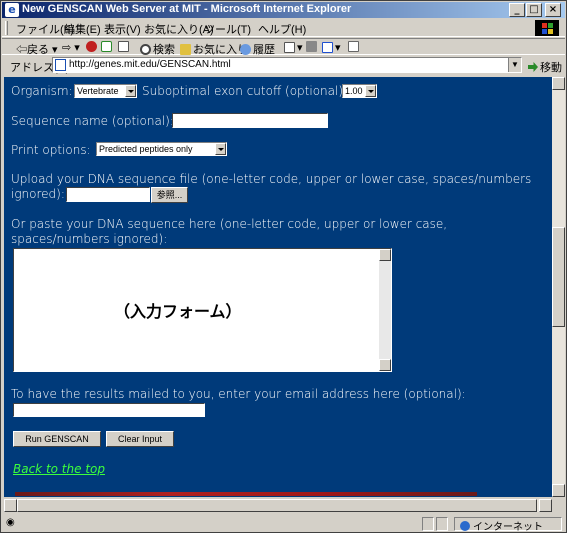 The width and height of the screenshot is (567, 533). Describe the element at coordinates (37, 49) in the screenshot. I see `back-button: ⇦戻る ▾` at that location.